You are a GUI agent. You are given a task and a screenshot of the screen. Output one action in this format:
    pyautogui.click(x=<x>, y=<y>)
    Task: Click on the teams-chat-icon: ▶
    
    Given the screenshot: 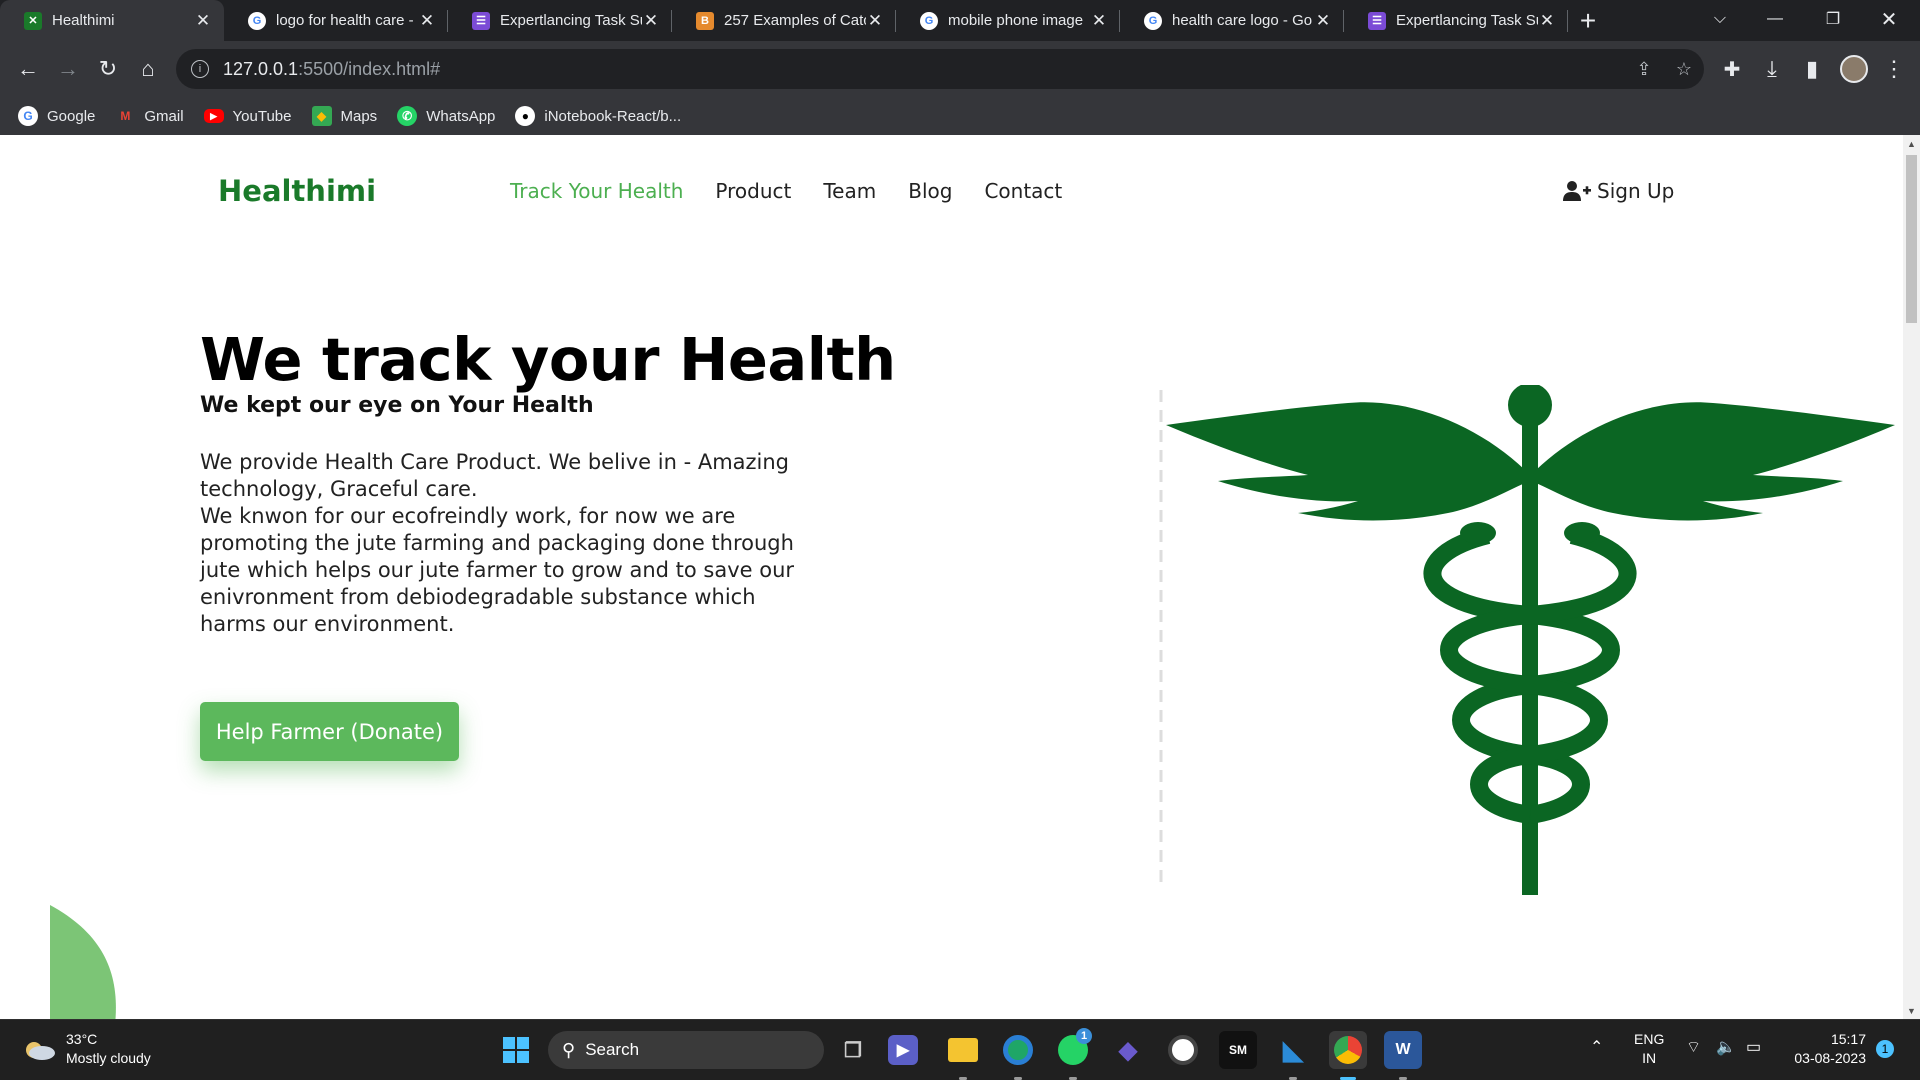 What is the action you would take?
    pyautogui.click(x=903, y=1050)
    